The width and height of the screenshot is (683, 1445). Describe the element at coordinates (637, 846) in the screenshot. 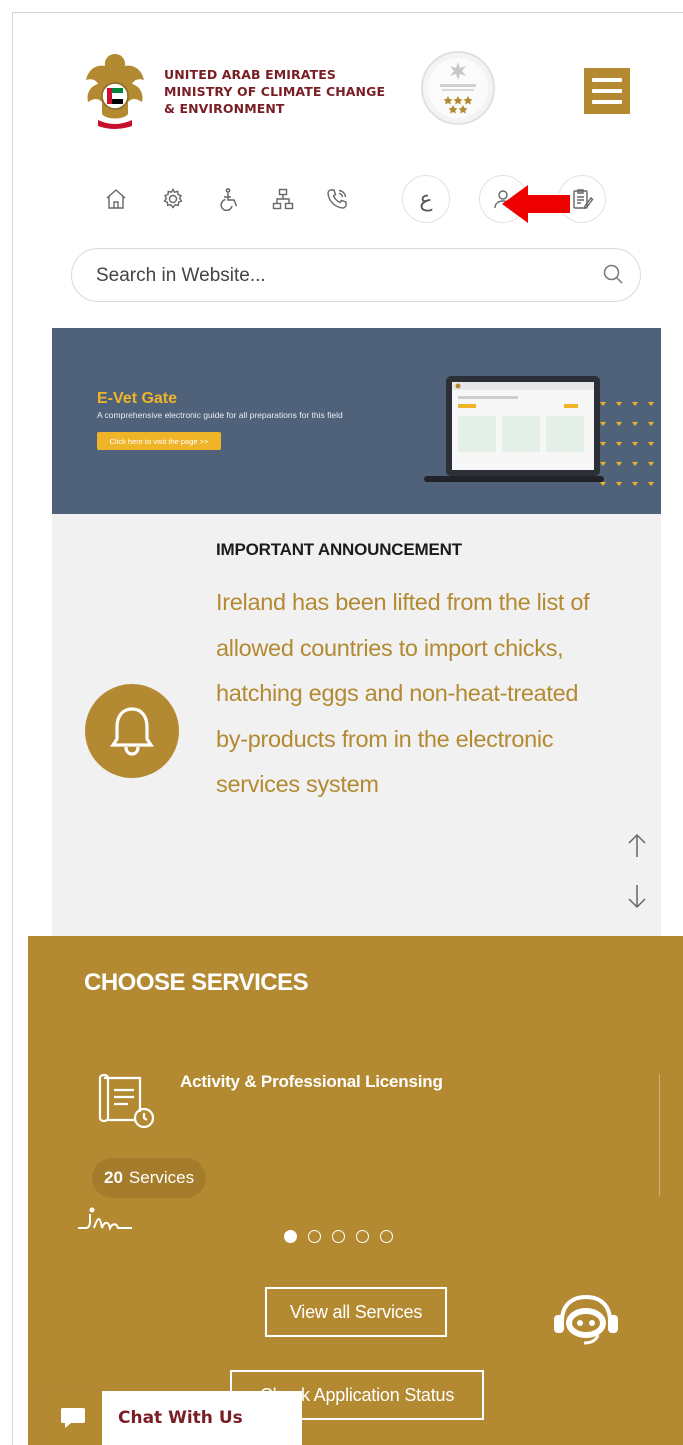

I see `arrow-up-icon` at that location.